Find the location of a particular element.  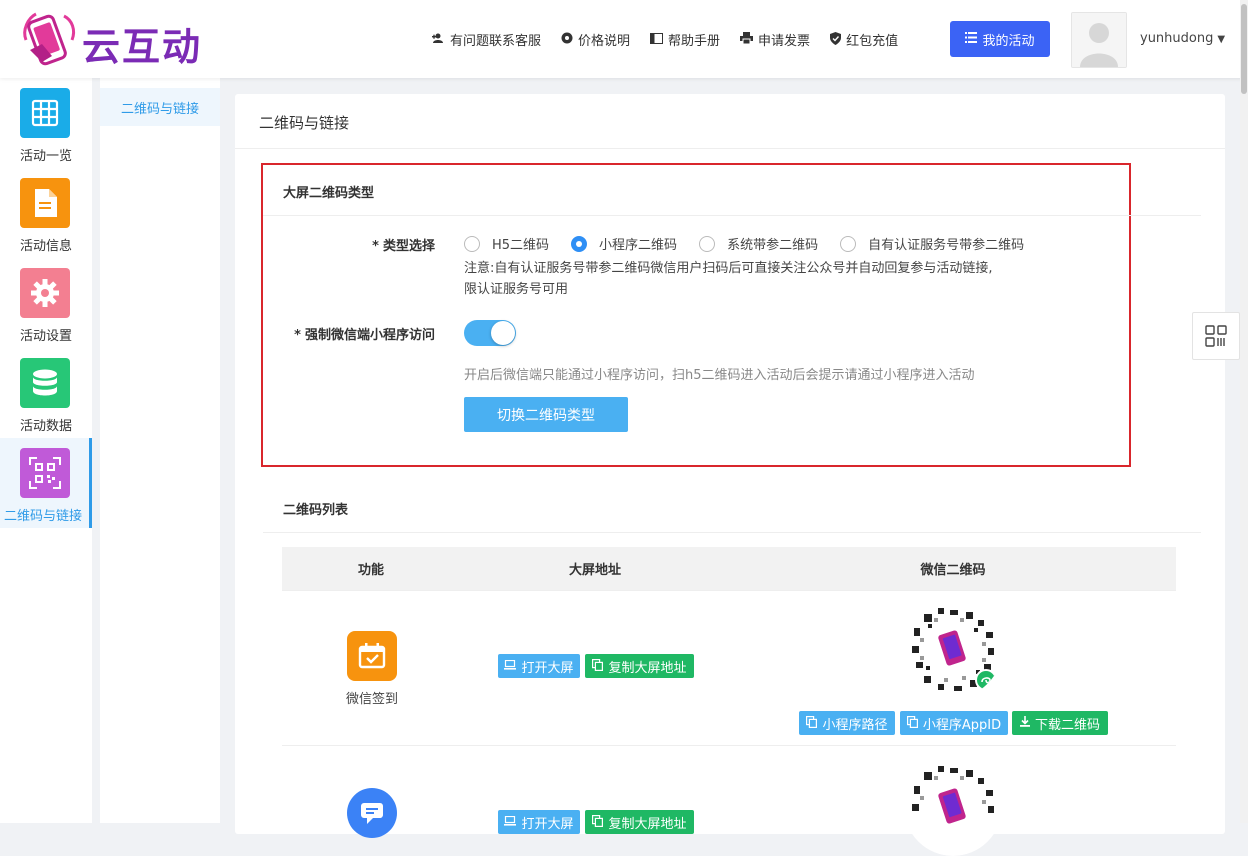

force-miniprogram-label-text: 强制微信端小程序访问 is located at coordinates (369, 335).